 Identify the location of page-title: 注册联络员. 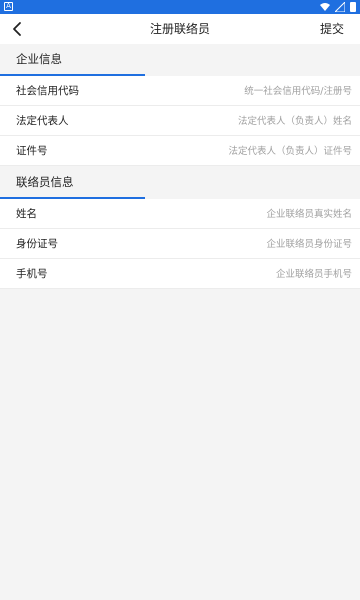
(179, 29).